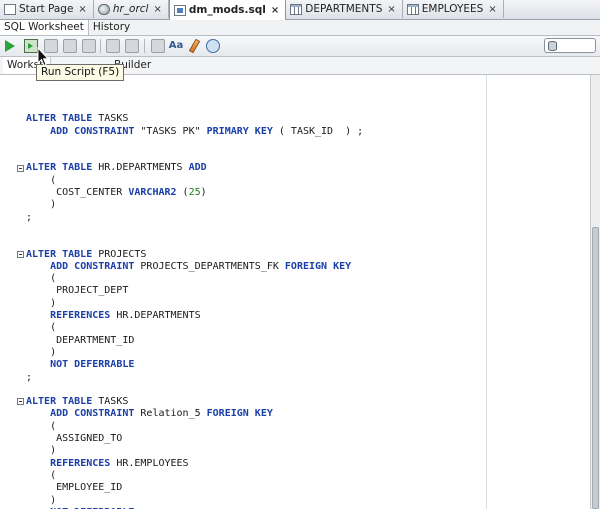 This screenshot has width=600, height=509. What do you see at coordinates (152, 193) in the screenshot?
I see `sql-keyword: VARCHAR2` at bounding box center [152, 193].